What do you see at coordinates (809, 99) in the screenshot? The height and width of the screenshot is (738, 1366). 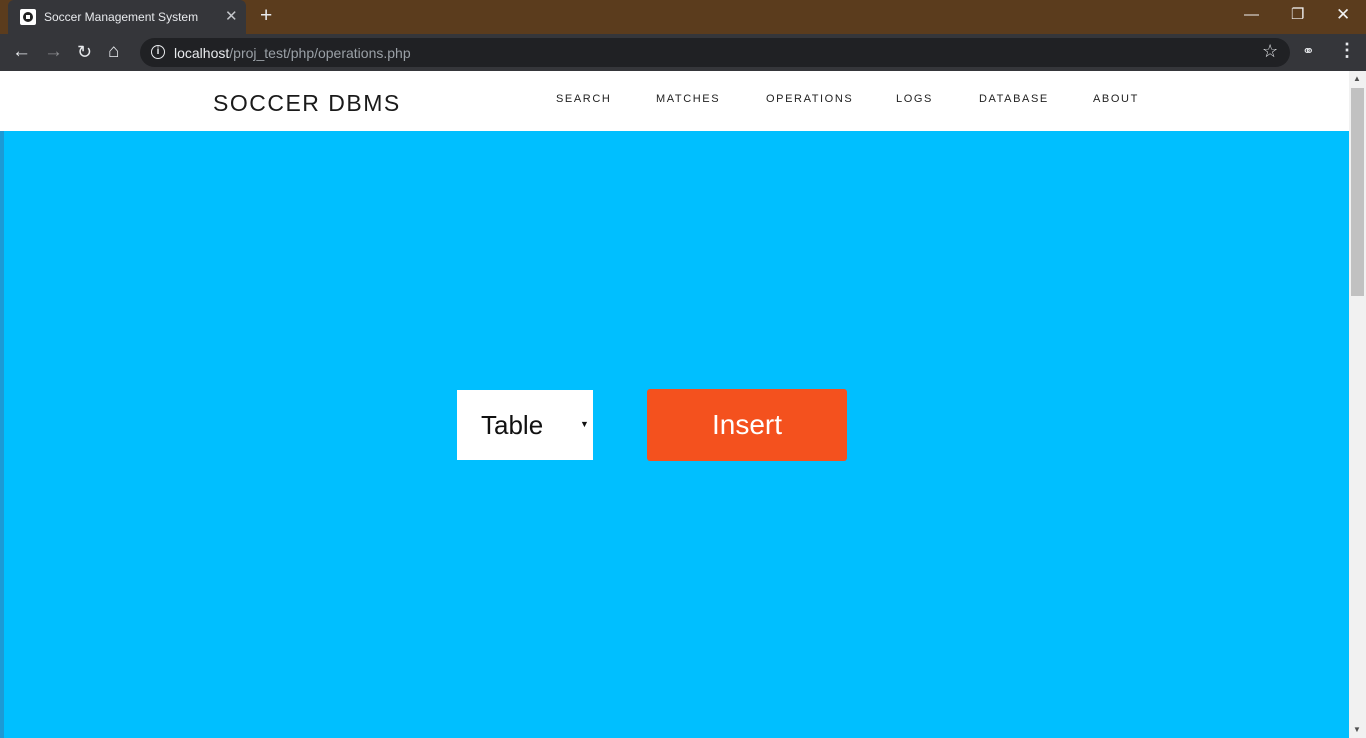 I see `nav-link-operations: OPERATIONS` at bounding box center [809, 99].